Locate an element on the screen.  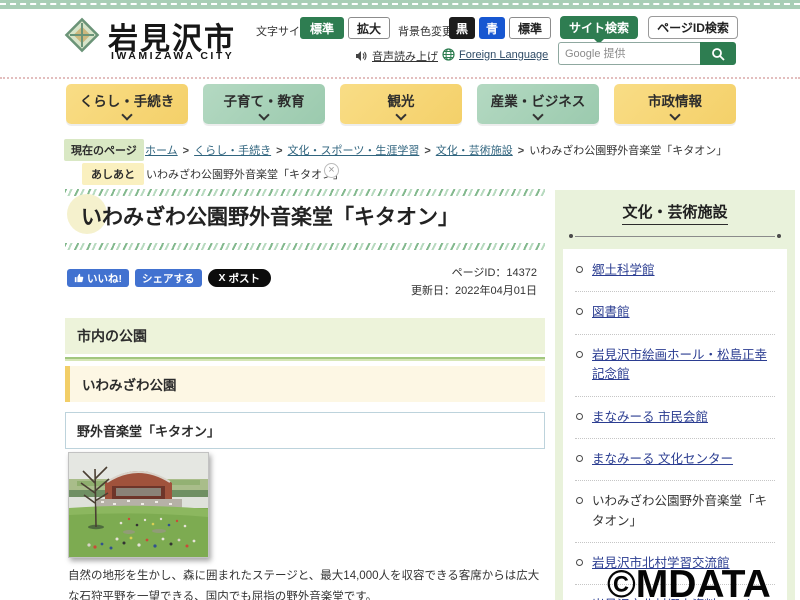
footprints-item: いわみざわ公園野外音楽堂「キタオン」 is located at coordinates (245, 174).